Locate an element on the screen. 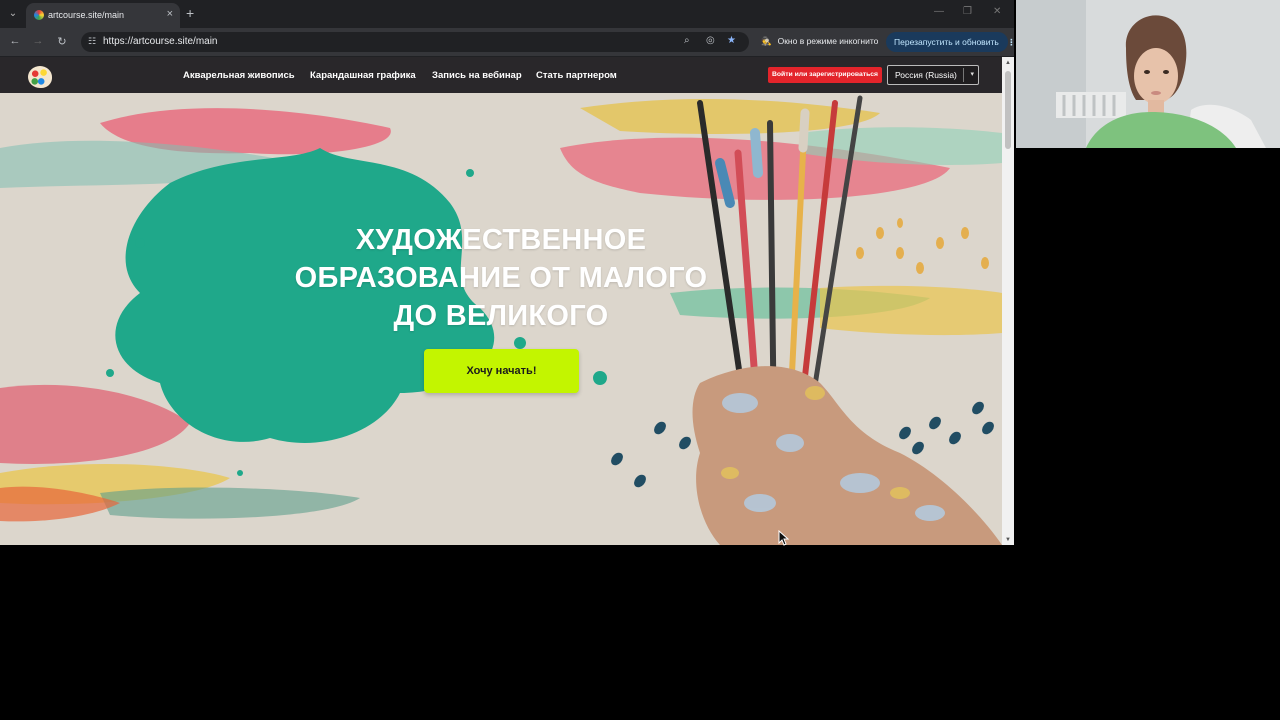 The image size is (1280, 720). nav-link-partner: Стать партнером is located at coordinates (576, 75).